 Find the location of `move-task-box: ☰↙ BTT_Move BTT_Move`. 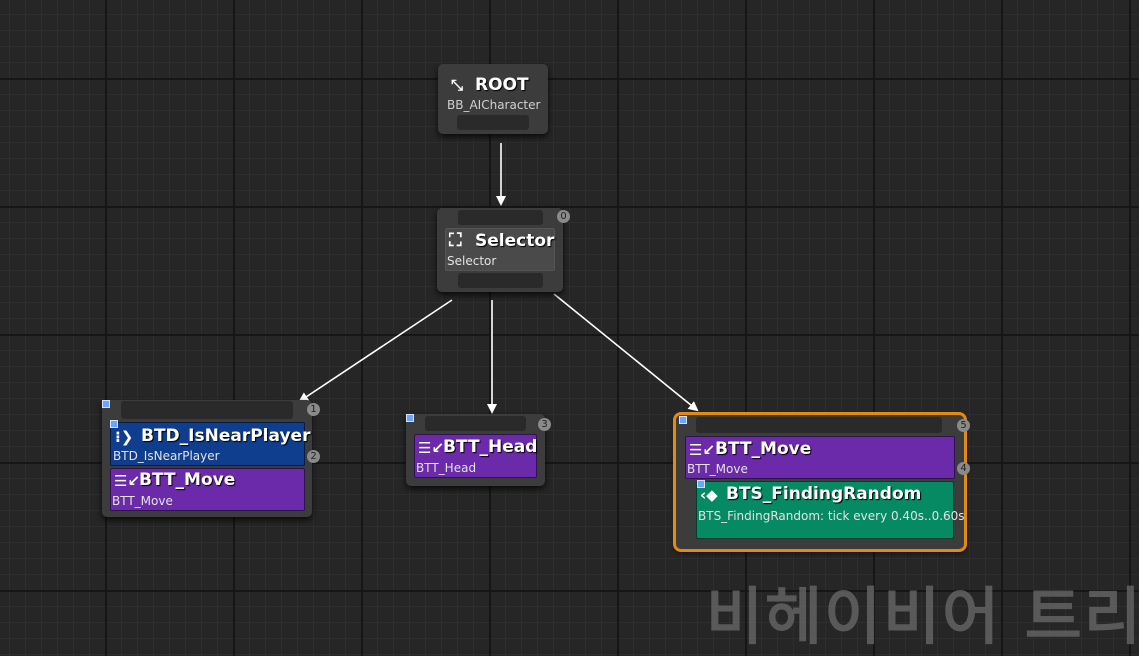

move-task-box: ☰↙ BTT_Move BTT_Move is located at coordinates (820, 457).